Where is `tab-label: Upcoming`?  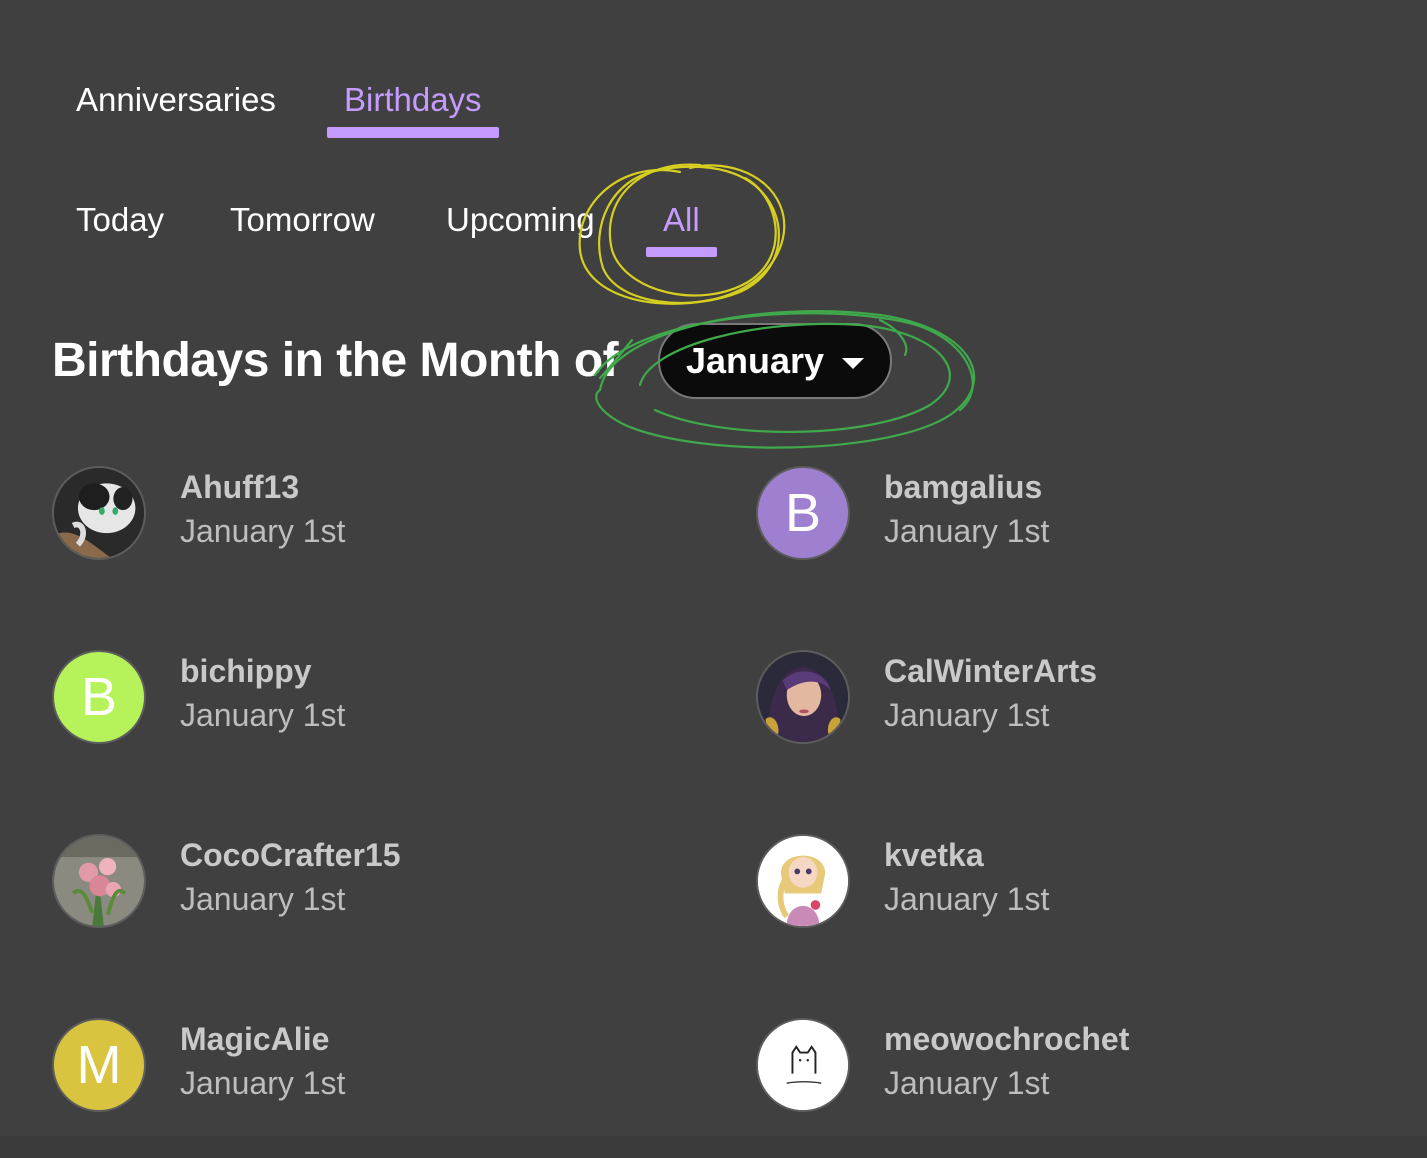 tab-label: Upcoming is located at coordinates (520, 219).